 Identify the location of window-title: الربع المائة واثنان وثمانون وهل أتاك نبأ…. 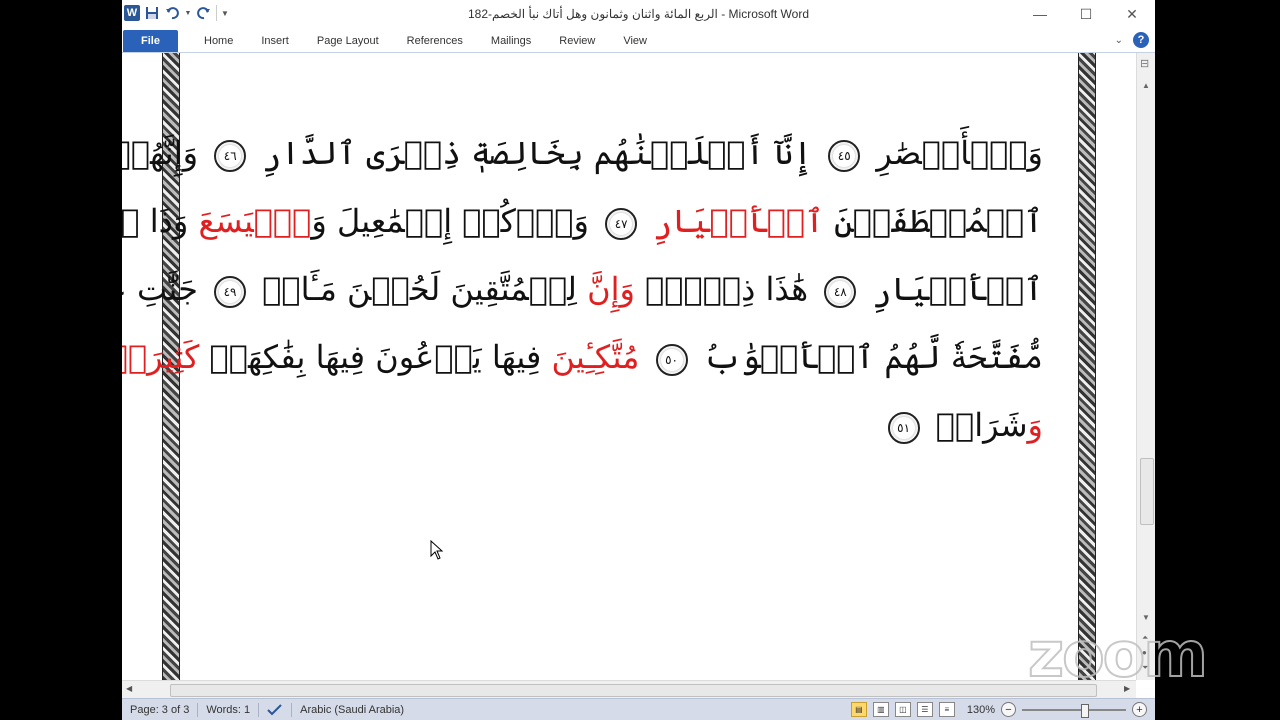
(638, 14).